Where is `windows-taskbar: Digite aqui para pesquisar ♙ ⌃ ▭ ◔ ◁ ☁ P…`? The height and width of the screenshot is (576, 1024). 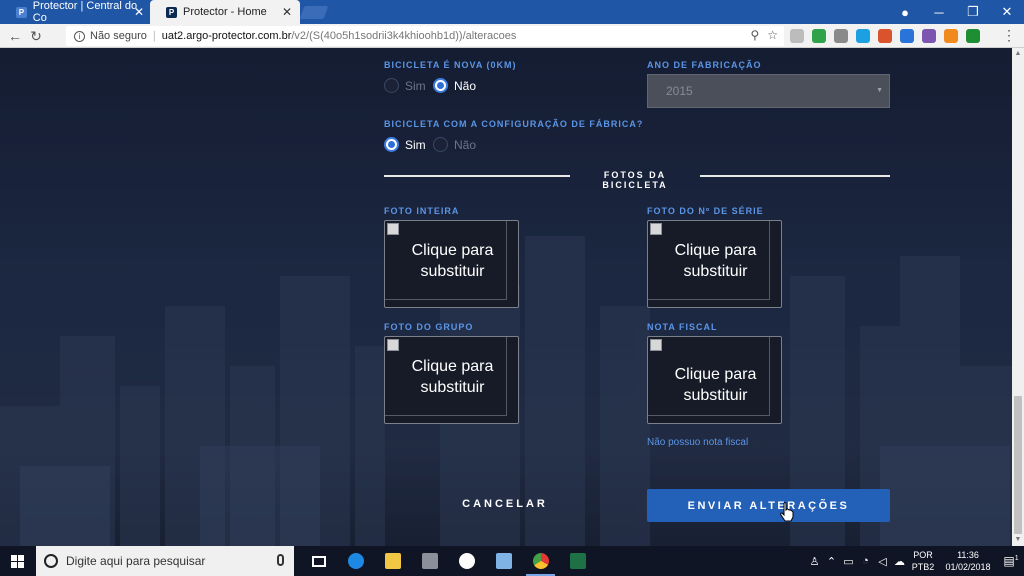
windows-taskbar: Digite aqui para pesquisar ♙ ⌃ ▭ ◔ ◁ ☁ P… is located at coordinates (512, 561).